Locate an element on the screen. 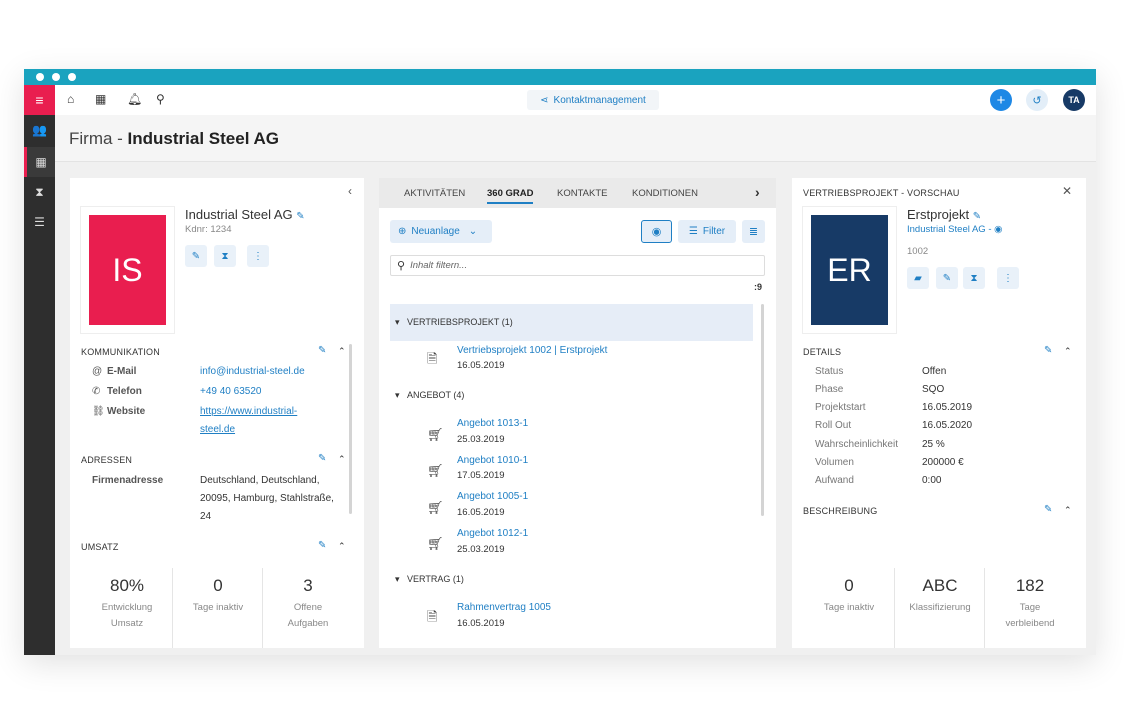 This screenshot has width=1140, height=720. entry-link: Angebot 1012-1 is located at coordinates (492, 533).